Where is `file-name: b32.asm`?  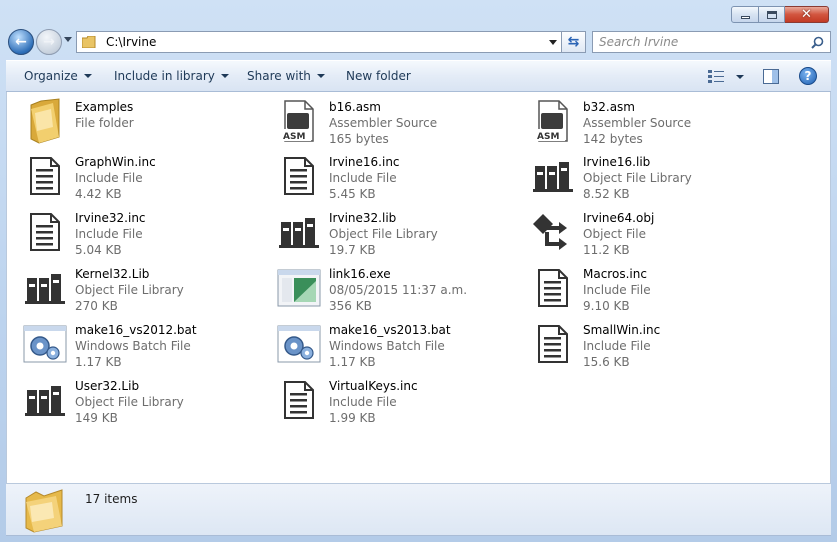
file-name: b32.asm is located at coordinates (609, 107).